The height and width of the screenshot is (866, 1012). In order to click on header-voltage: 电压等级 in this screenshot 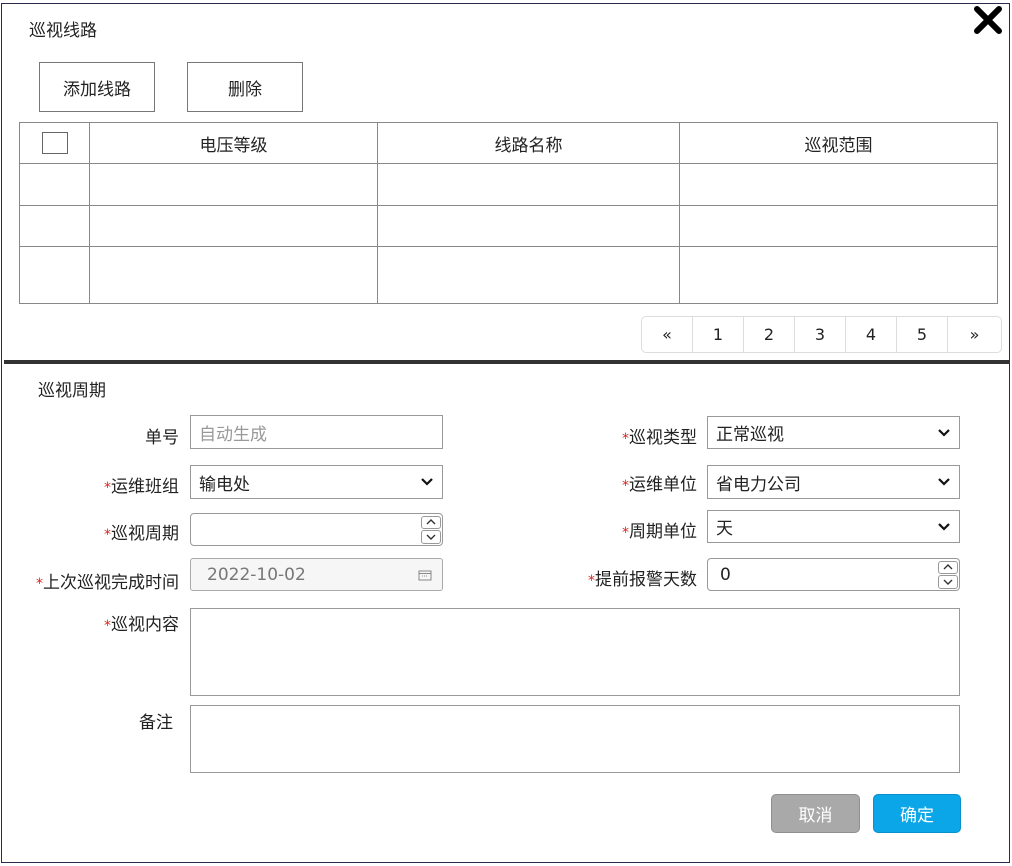, I will do `click(233, 143)`.